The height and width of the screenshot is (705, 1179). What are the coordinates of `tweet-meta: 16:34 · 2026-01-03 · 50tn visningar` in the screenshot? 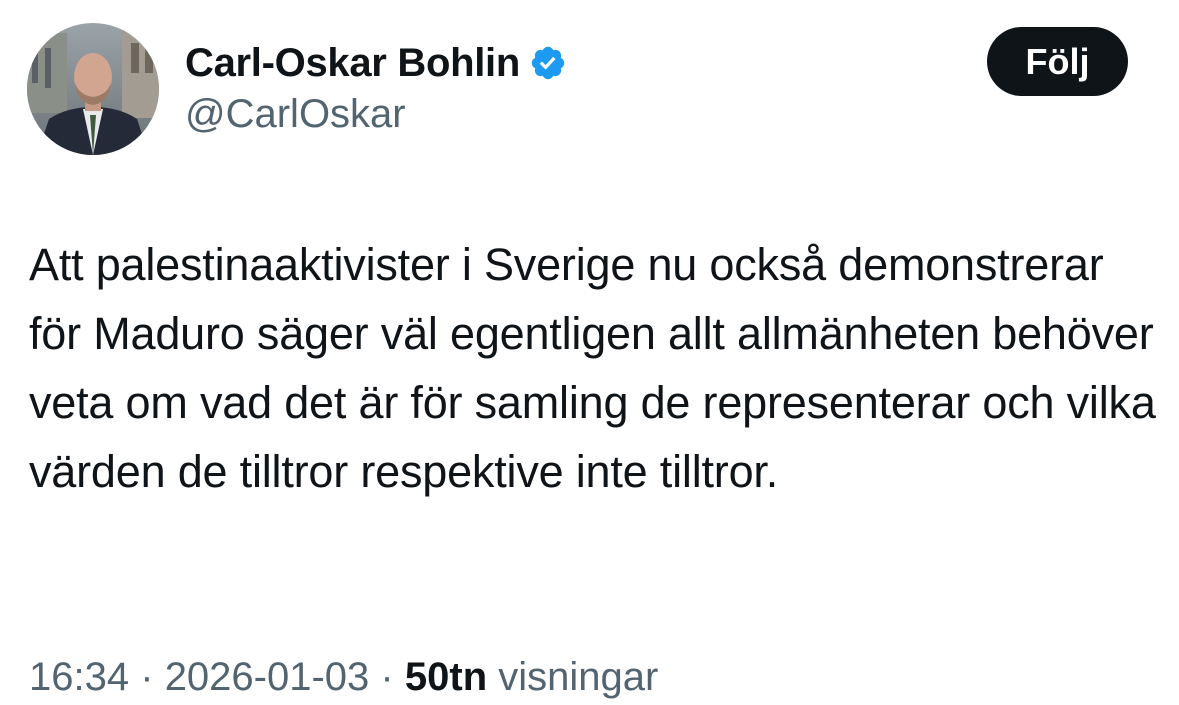 It's located at (343, 677).